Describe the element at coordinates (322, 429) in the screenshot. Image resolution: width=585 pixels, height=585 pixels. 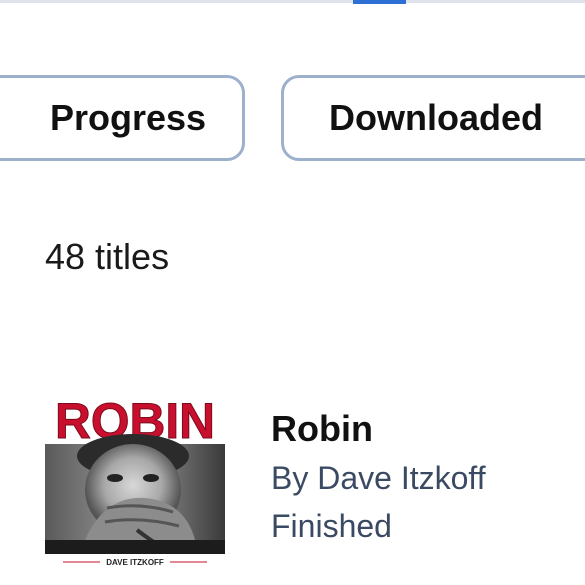
I see `book-title: Robin` at that location.